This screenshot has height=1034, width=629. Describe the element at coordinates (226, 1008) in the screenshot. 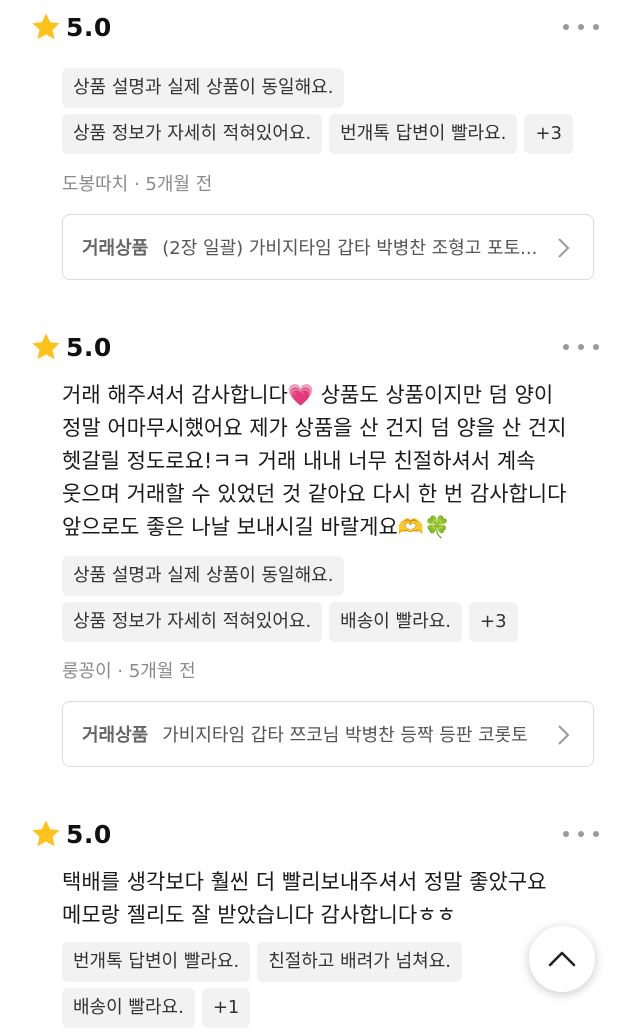

I see `more-tags-button: +1` at that location.